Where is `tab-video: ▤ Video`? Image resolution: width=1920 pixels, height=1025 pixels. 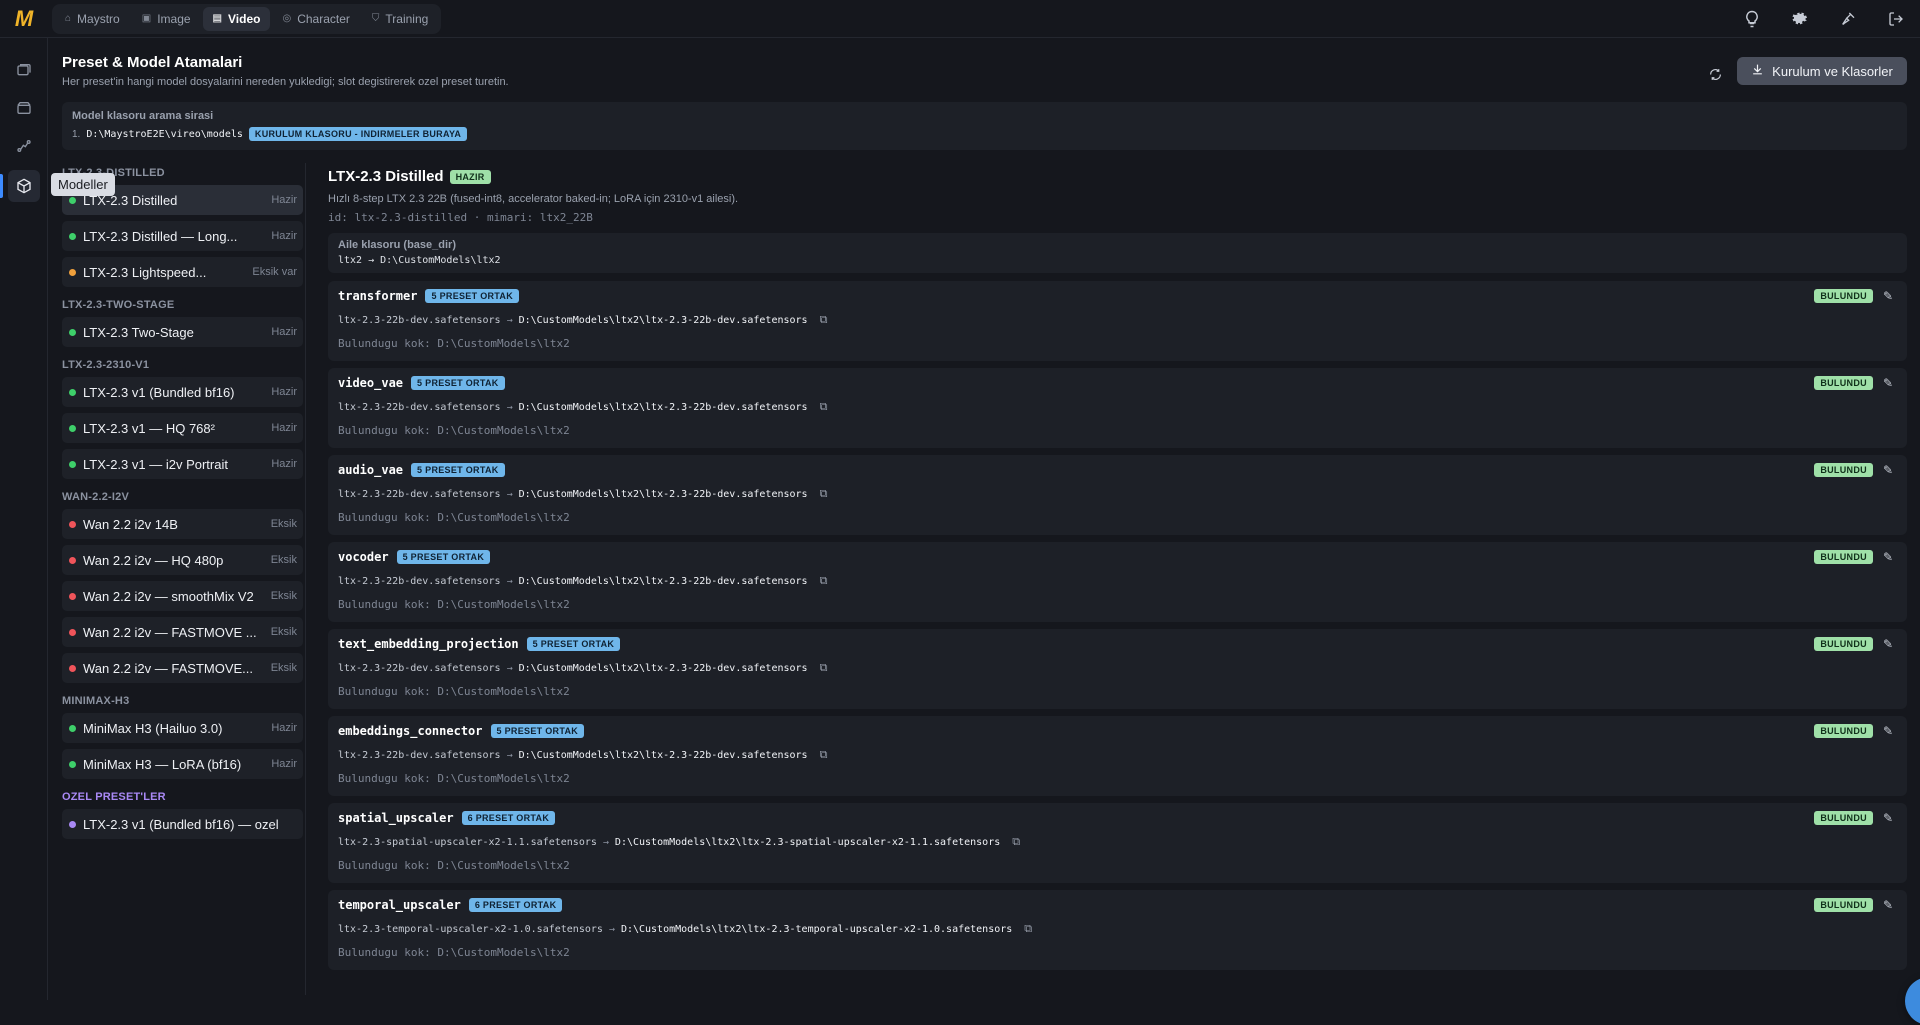 tab-video: ▤ Video is located at coordinates (236, 18).